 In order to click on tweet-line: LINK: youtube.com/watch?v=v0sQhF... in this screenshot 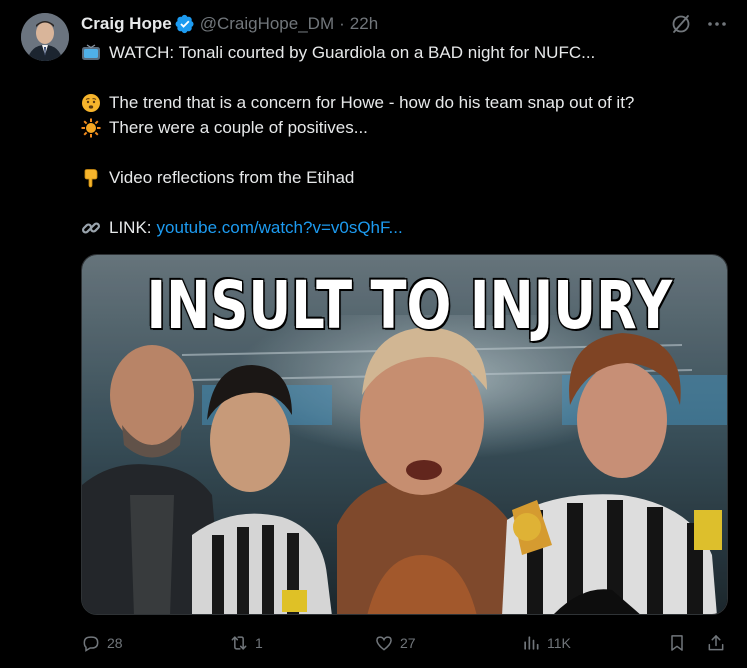, I will do `click(406, 227)`.